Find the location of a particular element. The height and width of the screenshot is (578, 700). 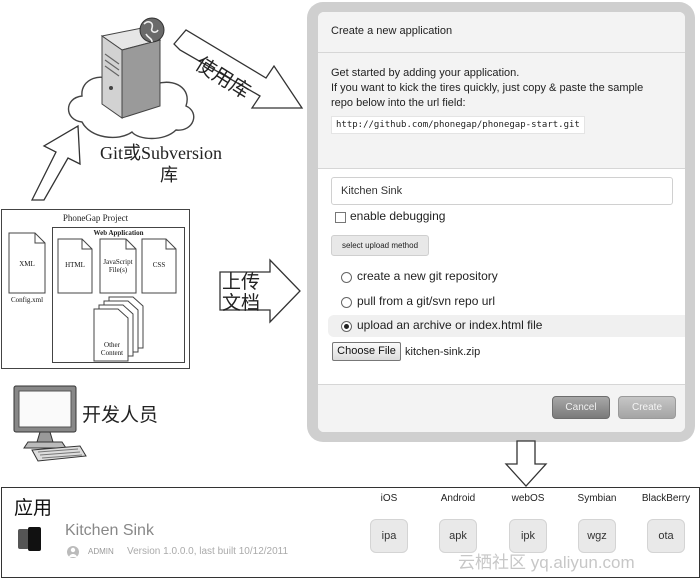

role-badge: ADMIN is located at coordinates (101, 551).